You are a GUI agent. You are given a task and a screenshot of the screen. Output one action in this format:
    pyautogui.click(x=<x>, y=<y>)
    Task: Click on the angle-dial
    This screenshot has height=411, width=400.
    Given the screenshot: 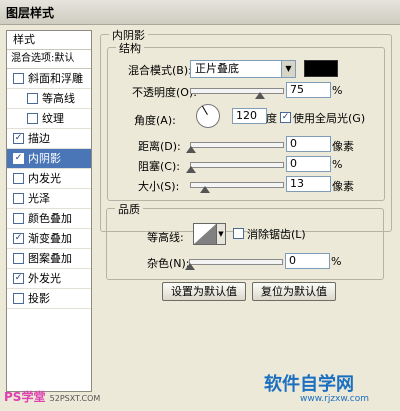 What is the action you would take?
    pyautogui.click(x=208, y=116)
    